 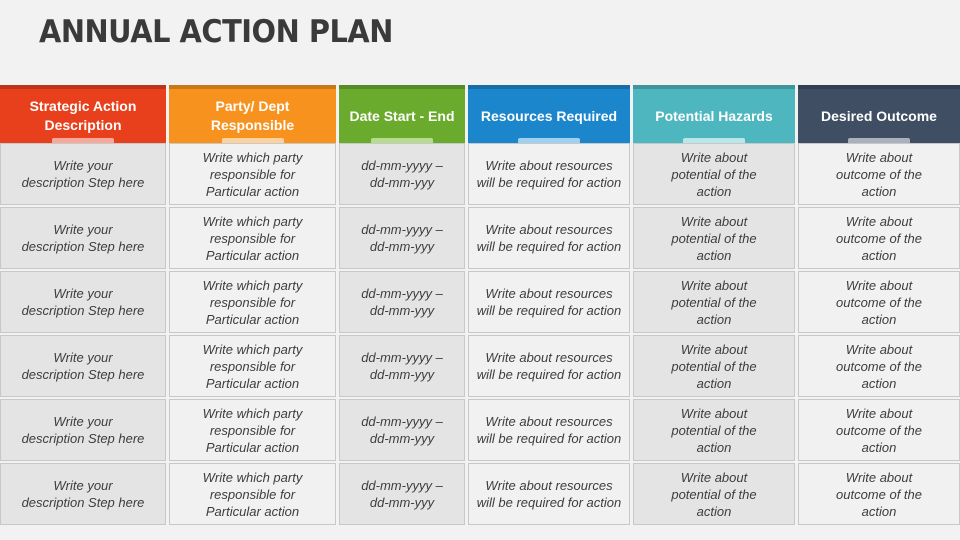 I want to click on column-header-strategic-action: Strategic Action Description, so click(x=83, y=114).